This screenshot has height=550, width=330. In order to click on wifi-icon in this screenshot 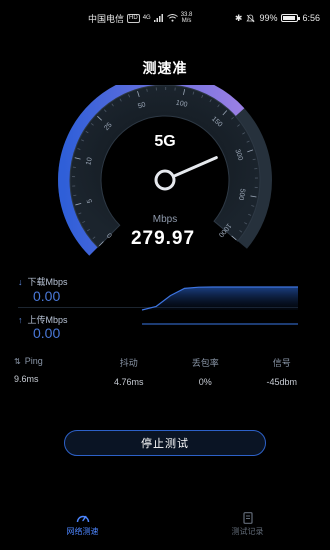, I will do `click(172, 18)`.